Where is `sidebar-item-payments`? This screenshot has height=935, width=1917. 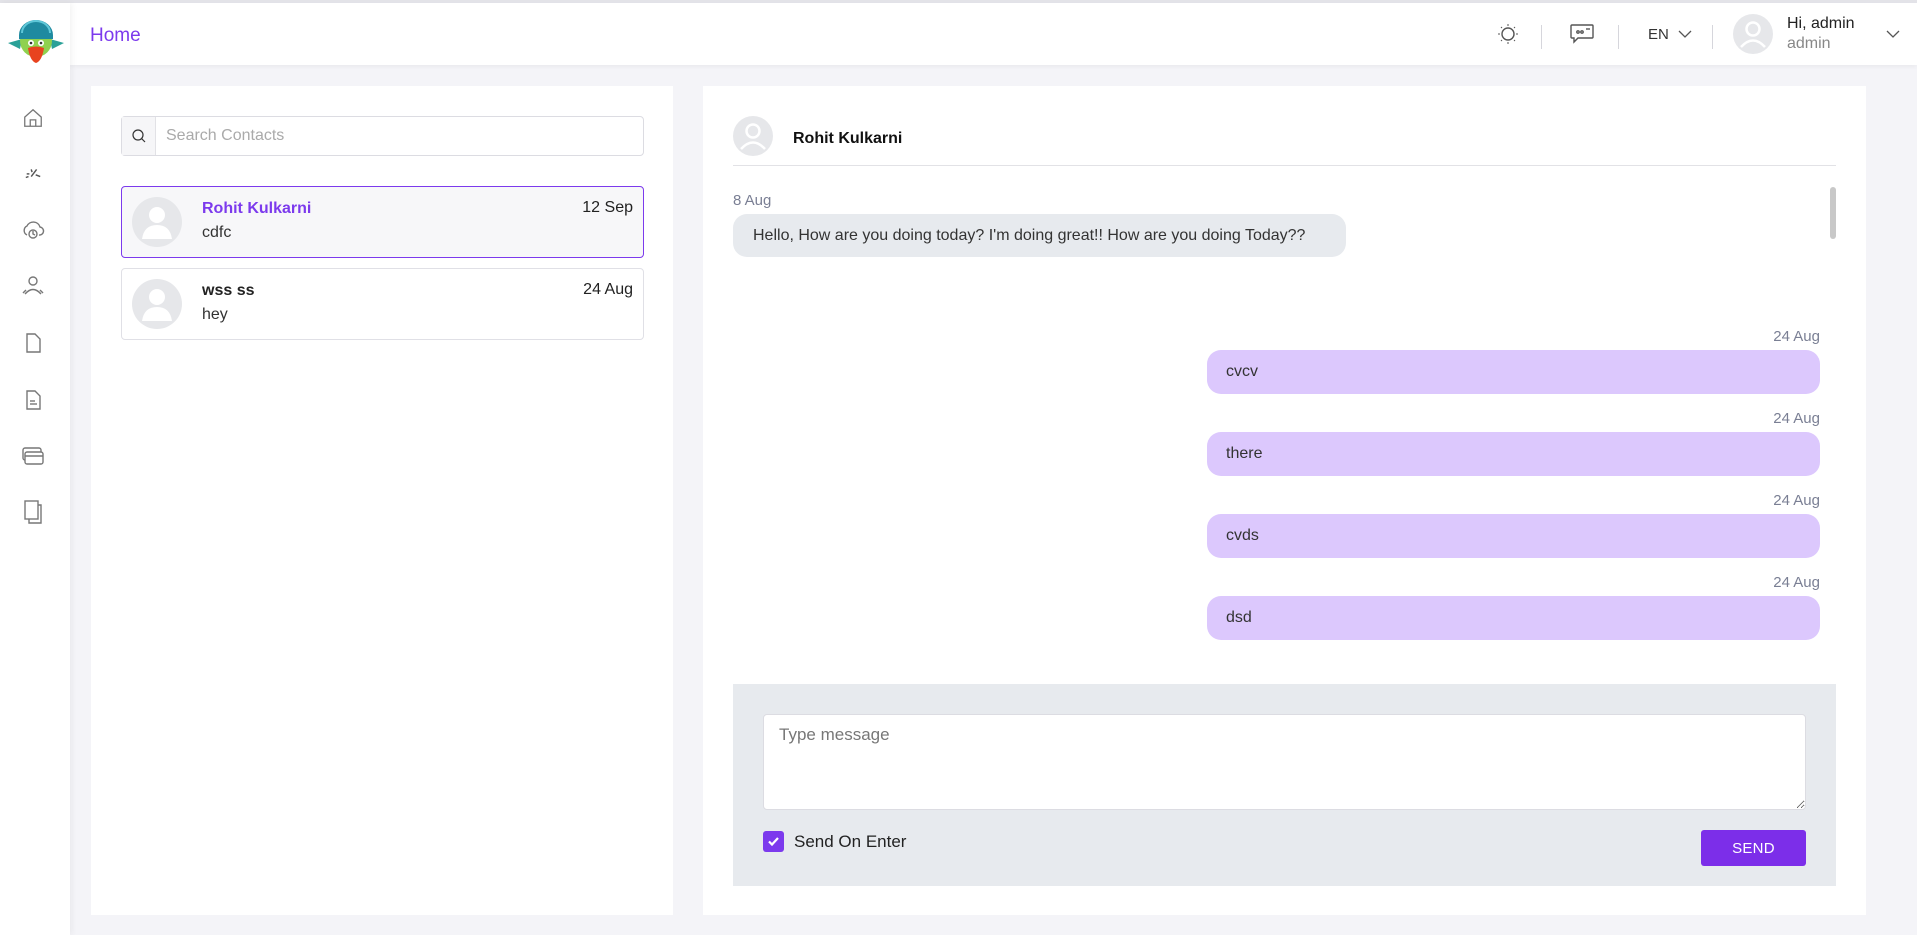 sidebar-item-payments is located at coordinates (33, 456).